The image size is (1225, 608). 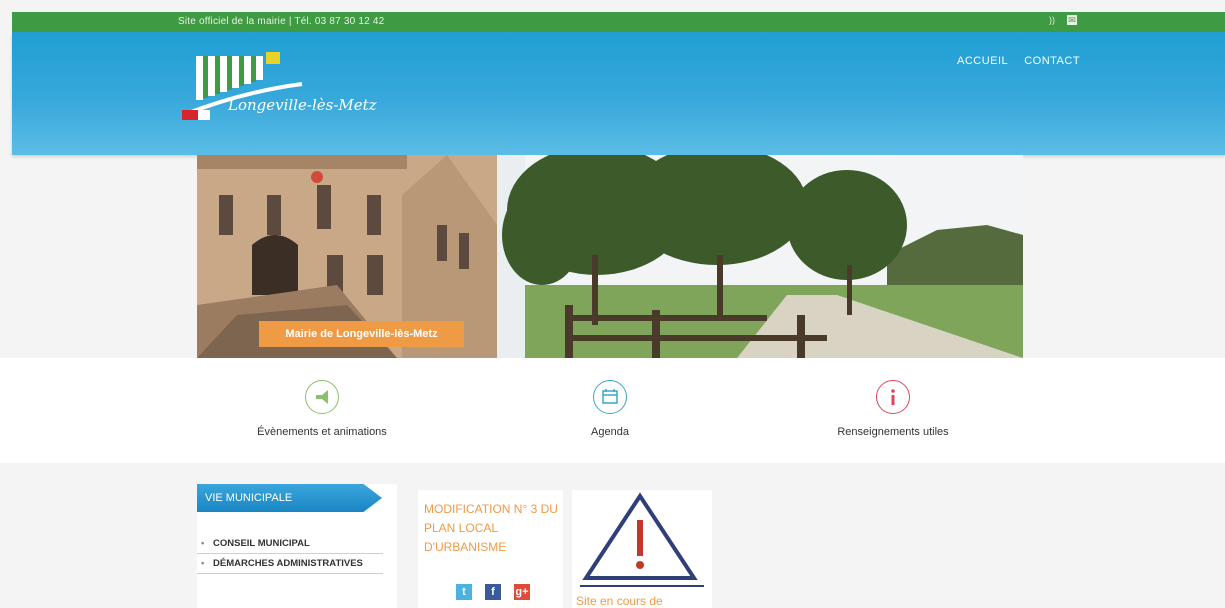 I want to click on main-nav: ACCUEIL CONTACT, so click(x=1018, y=61).